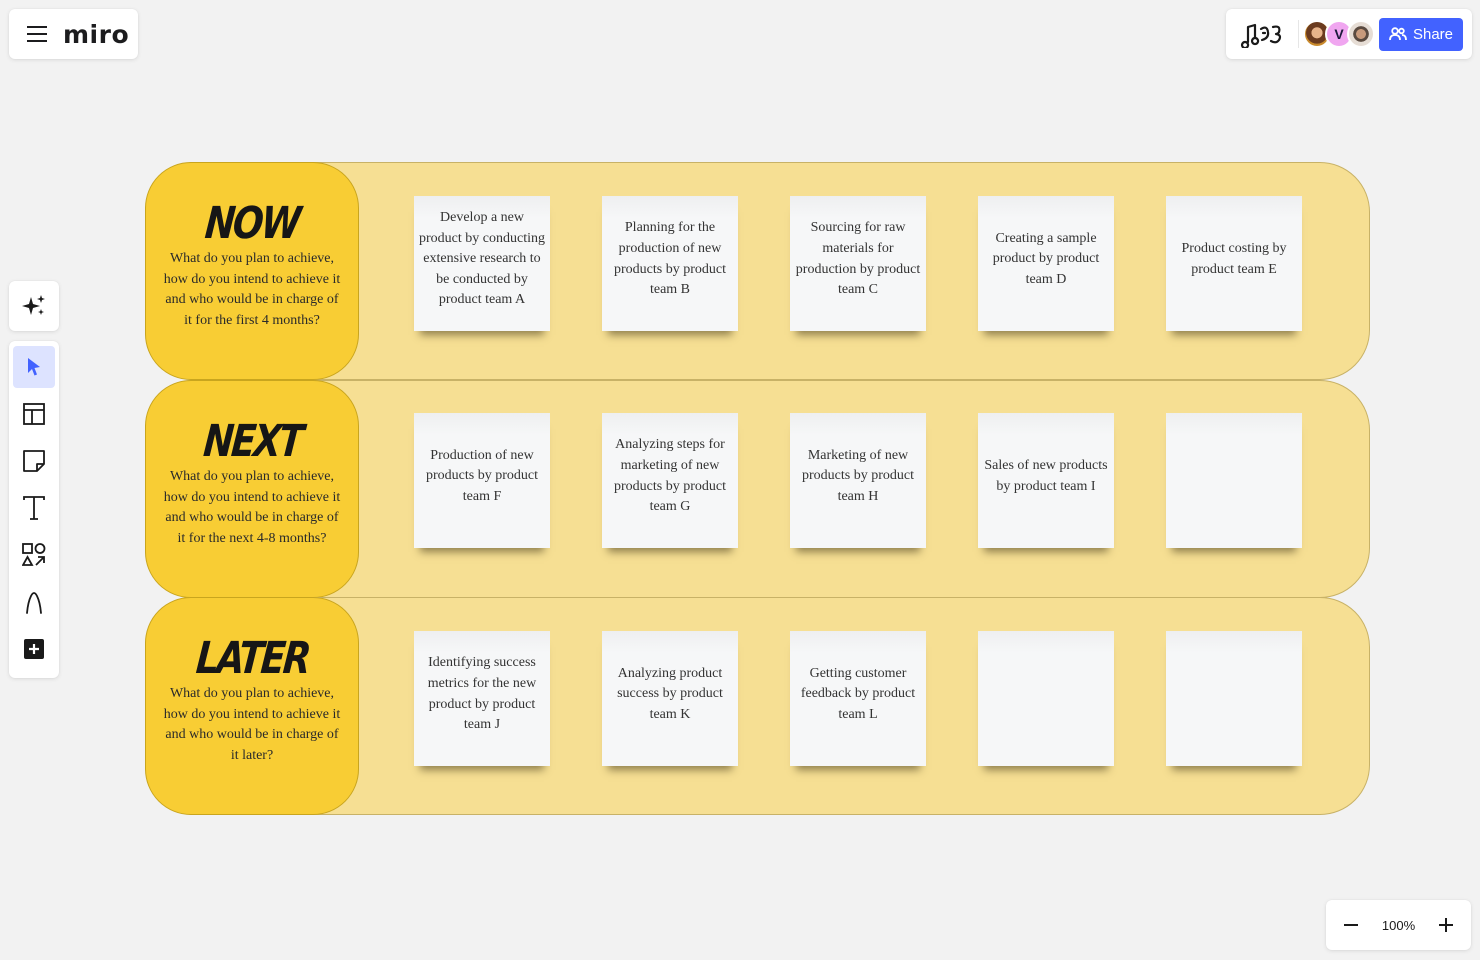 This screenshot has width=1480, height=960. I want to click on sticky-note-tool, so click(34, 461).